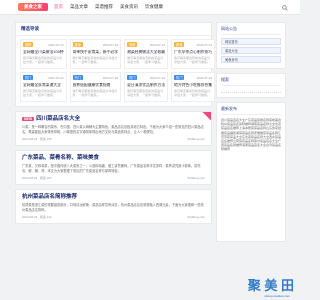  I want to click on article-badge: NEW, so click(28, 119).